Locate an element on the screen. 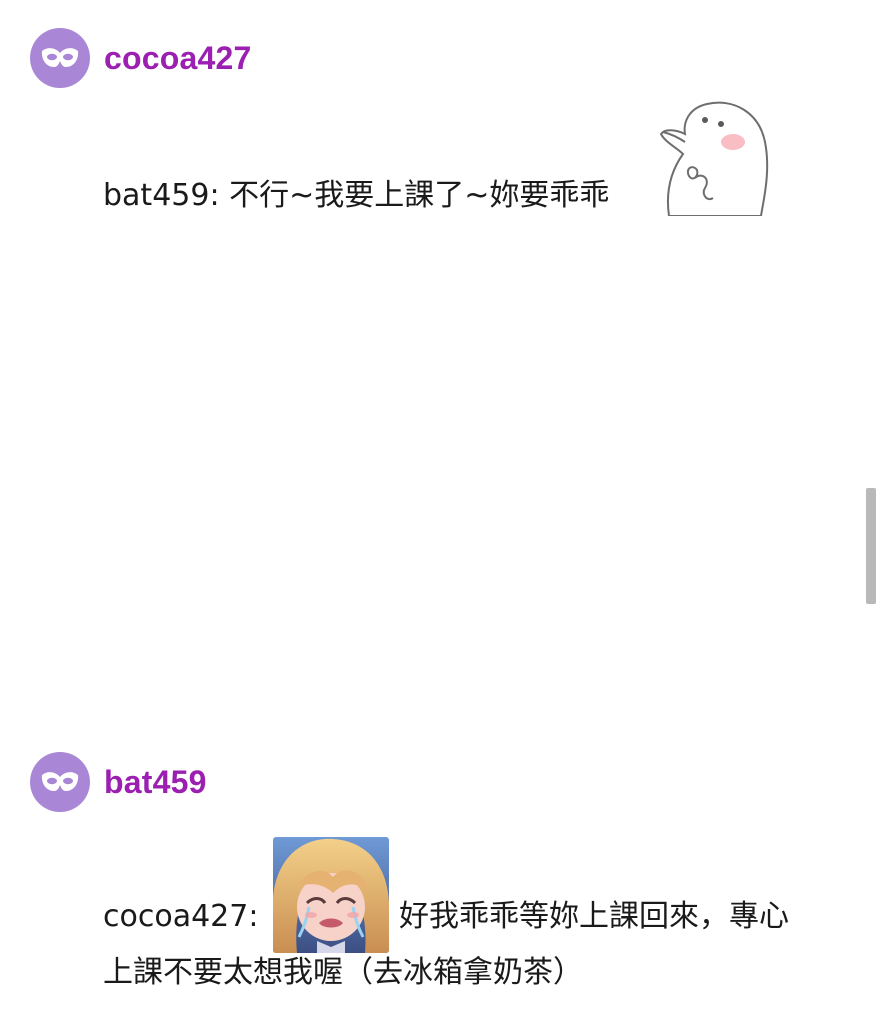 The image size is (878, 1024). username: cocoa427 is located at coordinates (177, 58).